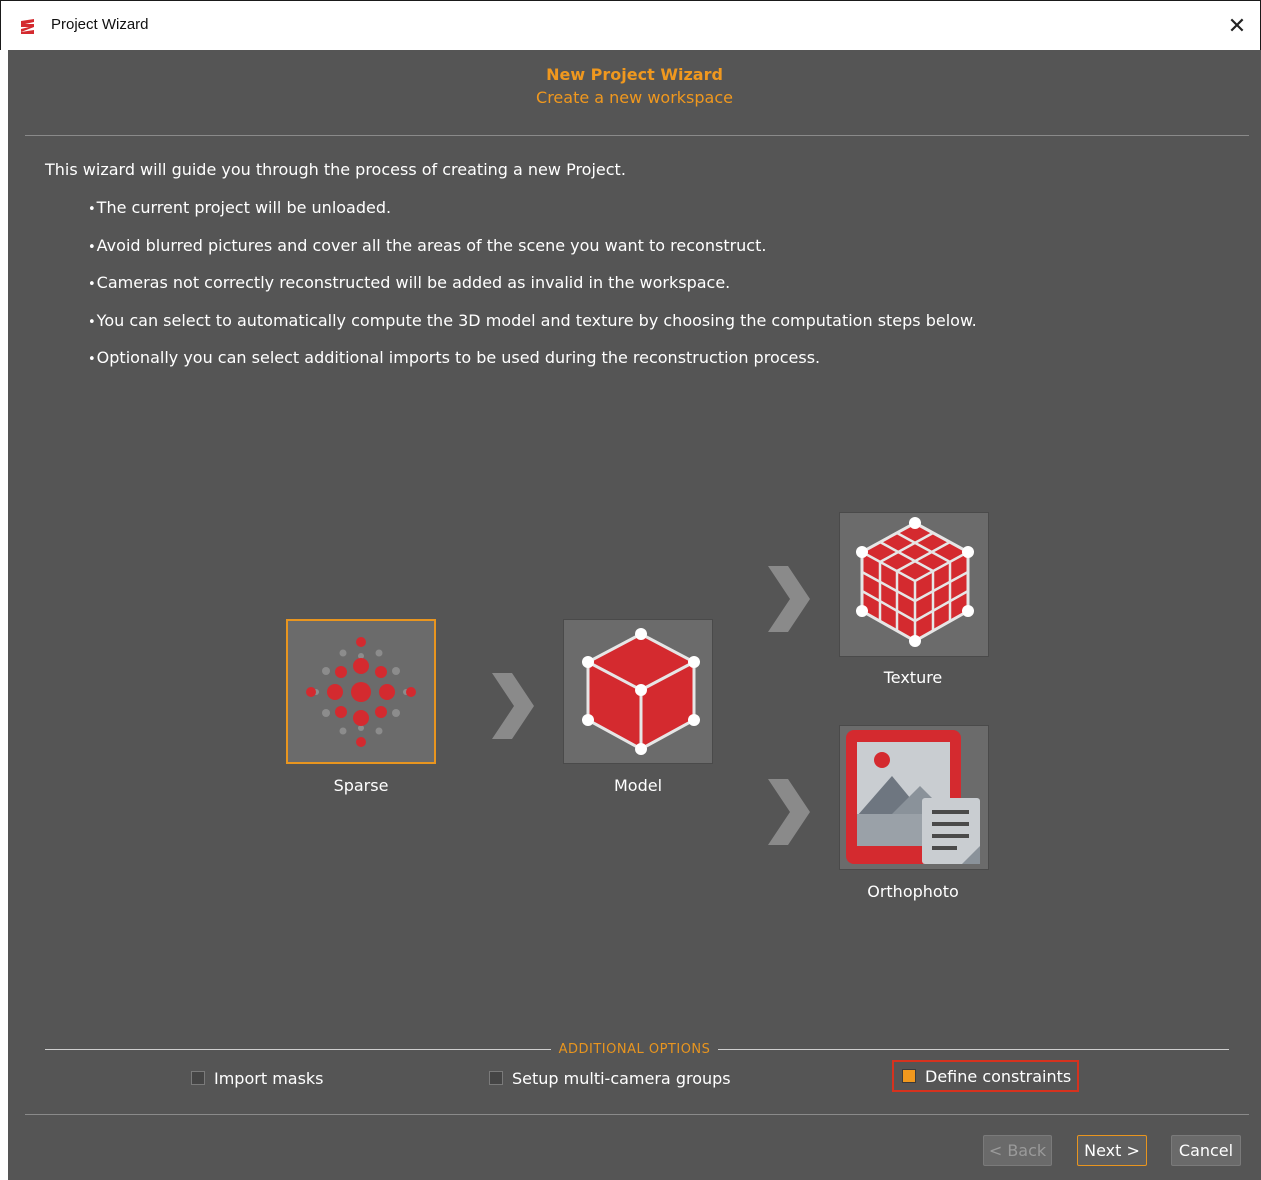 The height and width of the screenshot is (1180, 1261). I want to click on define-constraints-label: Define constraints, so click(998, 1076).